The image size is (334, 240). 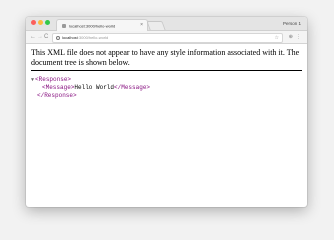 I want to click on xml-message-text: Hello World, so click(x=94, y=87).